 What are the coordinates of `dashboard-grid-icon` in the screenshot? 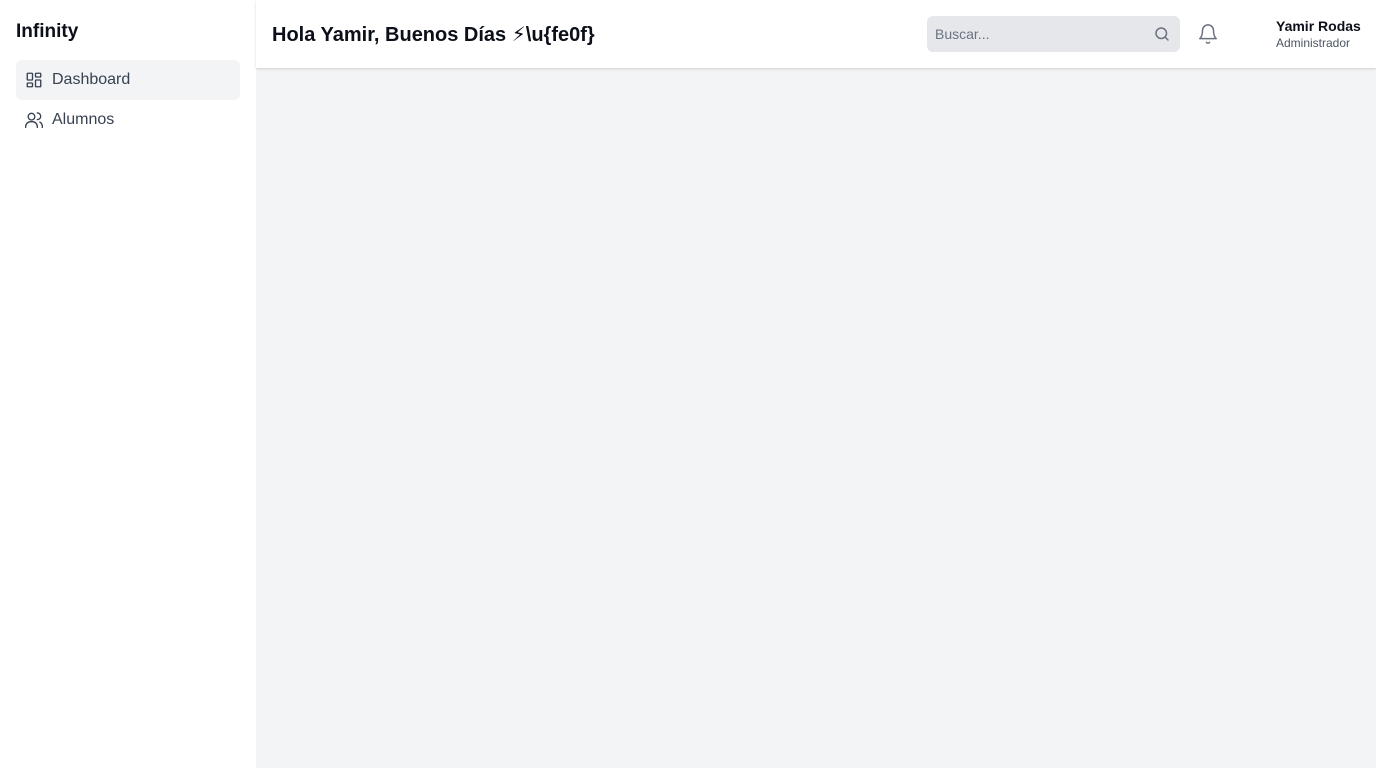 It's located at (34, 80).